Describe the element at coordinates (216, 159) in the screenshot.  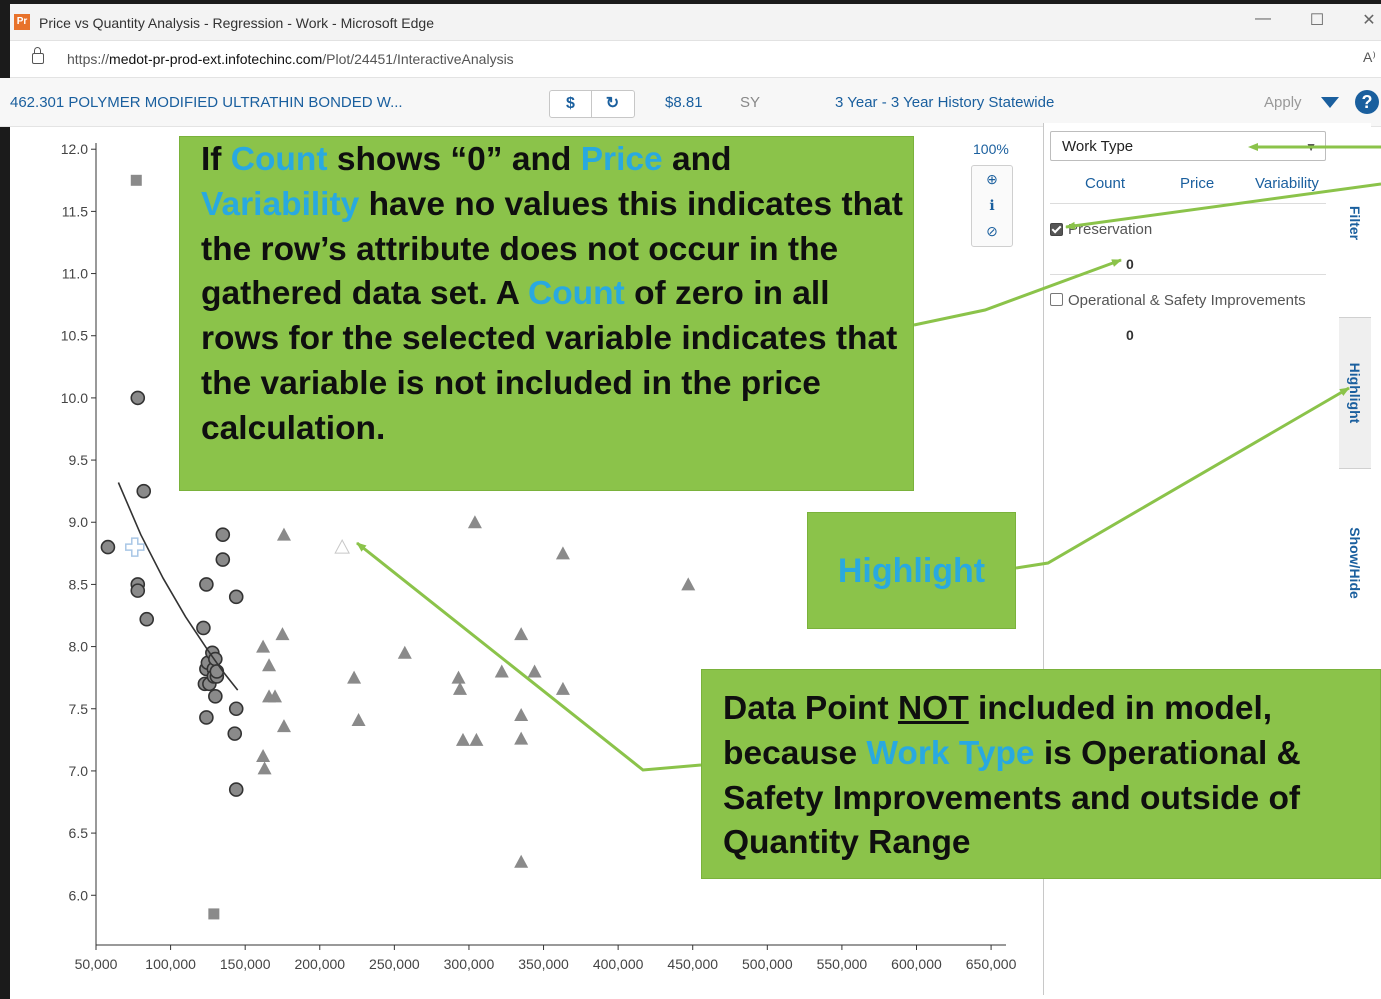
I see `text: If` at that location.